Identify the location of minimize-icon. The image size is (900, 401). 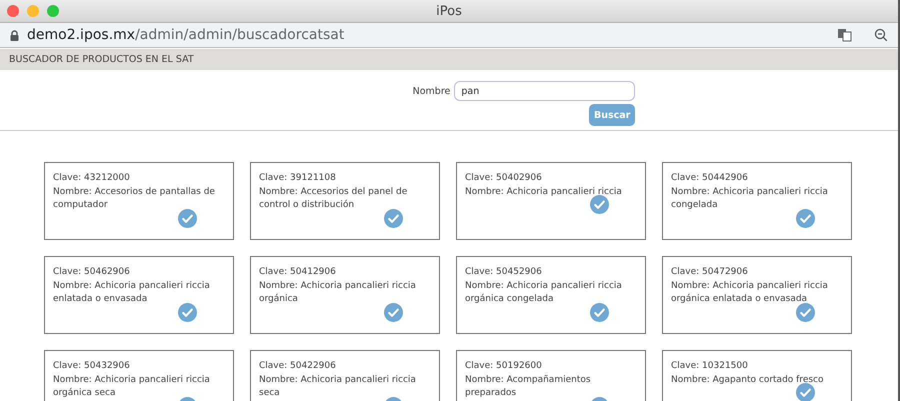
(33, 11).